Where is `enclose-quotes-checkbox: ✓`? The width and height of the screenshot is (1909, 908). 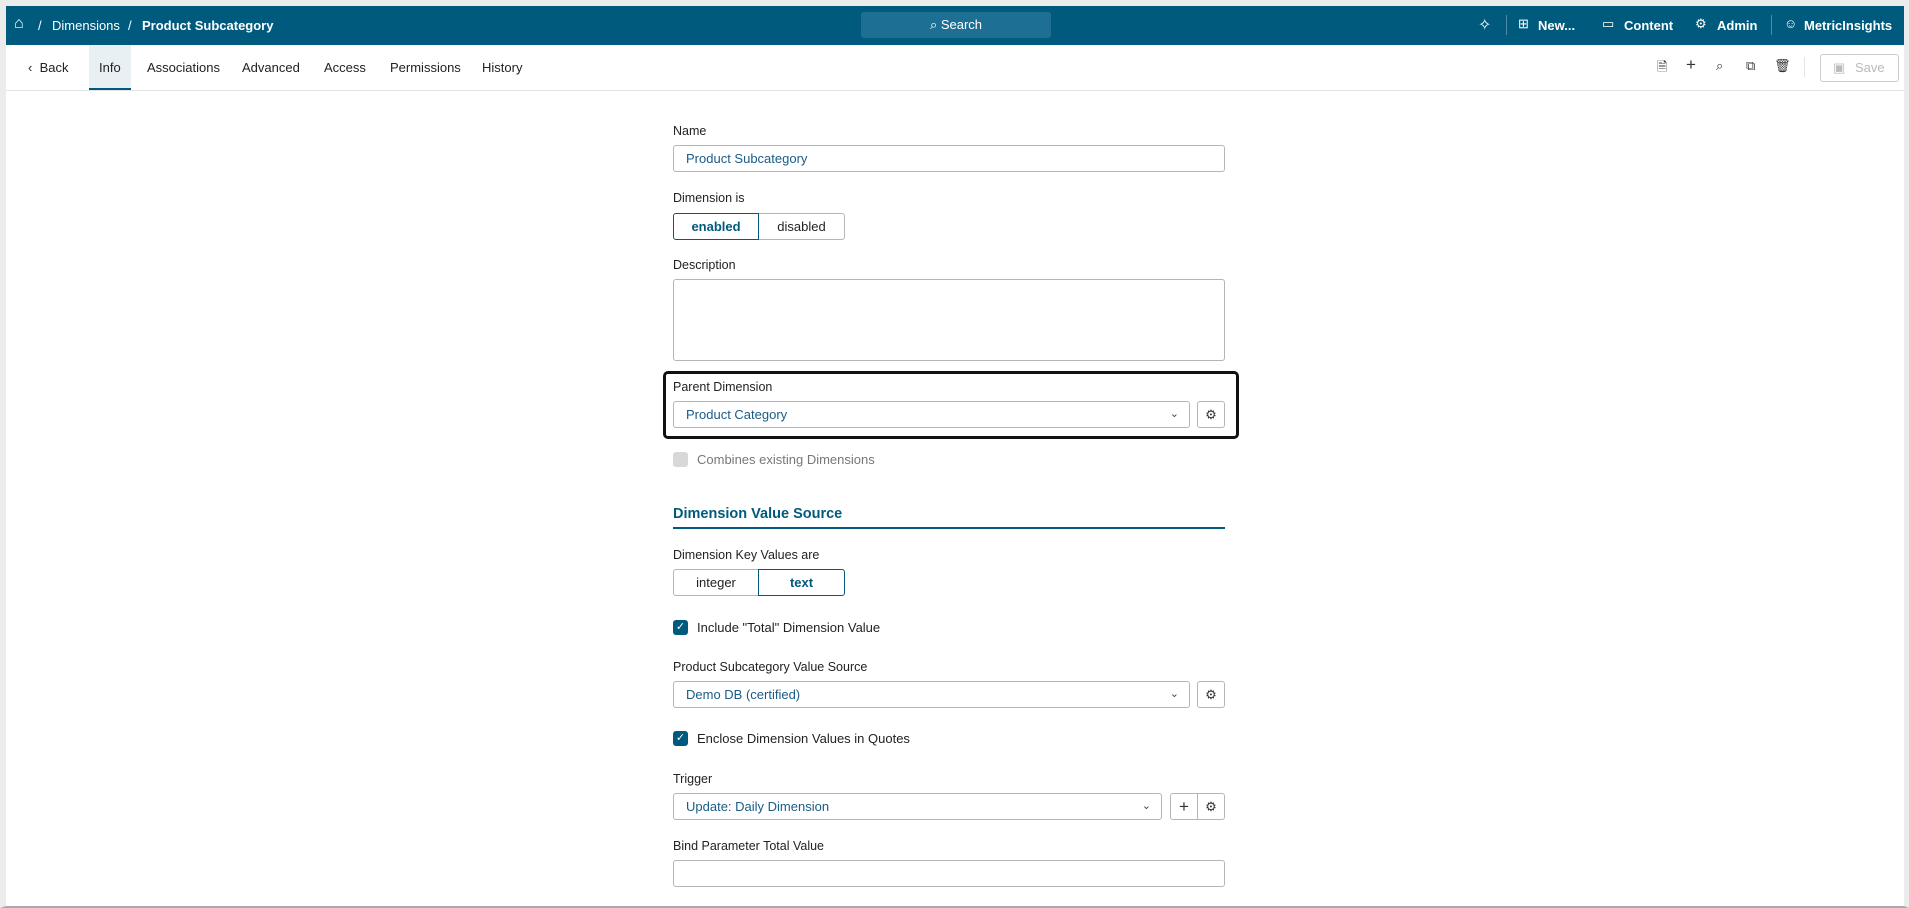 enclose-quotes-checkbox: ✓ is located at coordinates (680, 738).